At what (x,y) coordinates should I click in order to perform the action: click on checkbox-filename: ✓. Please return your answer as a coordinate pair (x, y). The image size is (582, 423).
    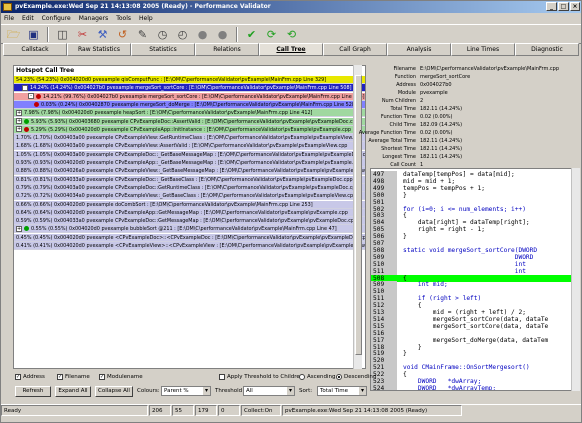
    Looking at the image, I should click on (60, 376).